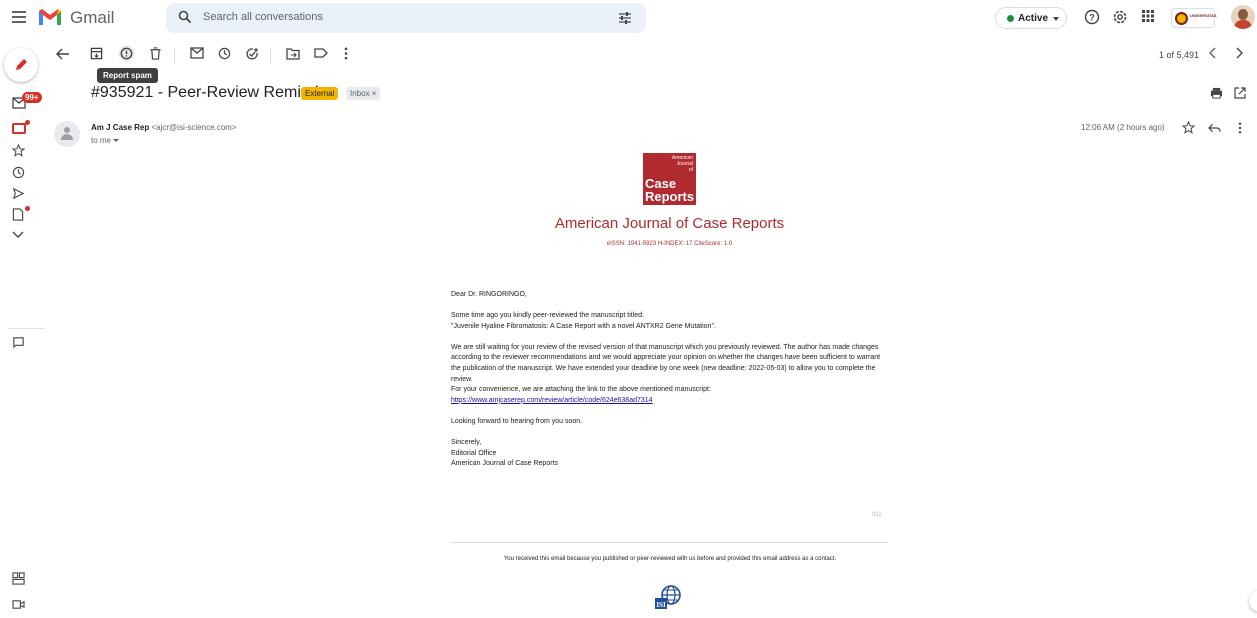 Image resolution: width=1257 pixels, height=618 pixels. Describe the element at coordinates (661, 605) in the screenshot. I see `isi-logo-text: ISI` at that location.